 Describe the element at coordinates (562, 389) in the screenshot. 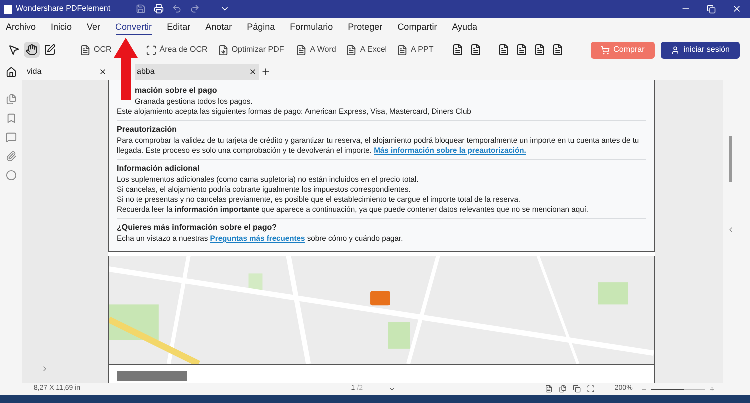

I see `continuous-icon` at that location.